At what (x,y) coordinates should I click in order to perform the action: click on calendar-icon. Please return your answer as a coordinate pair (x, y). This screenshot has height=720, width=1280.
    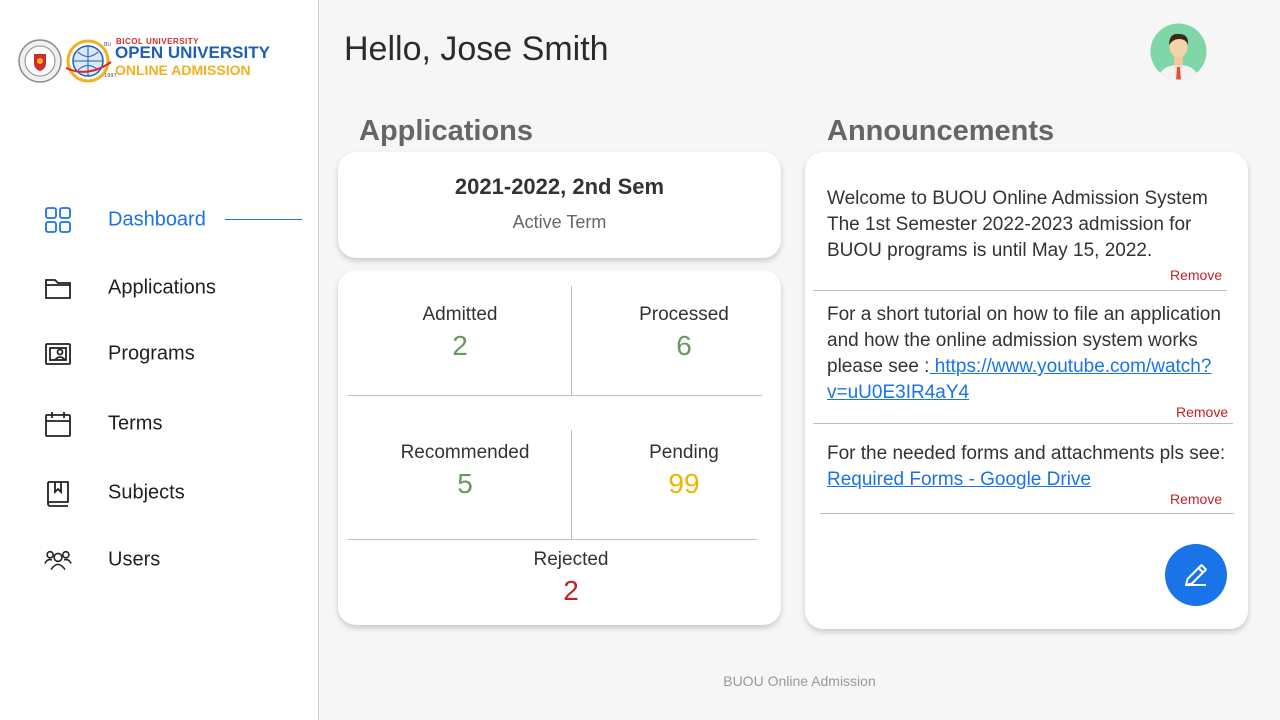
    Looking at the image, I should click on (58, 424).